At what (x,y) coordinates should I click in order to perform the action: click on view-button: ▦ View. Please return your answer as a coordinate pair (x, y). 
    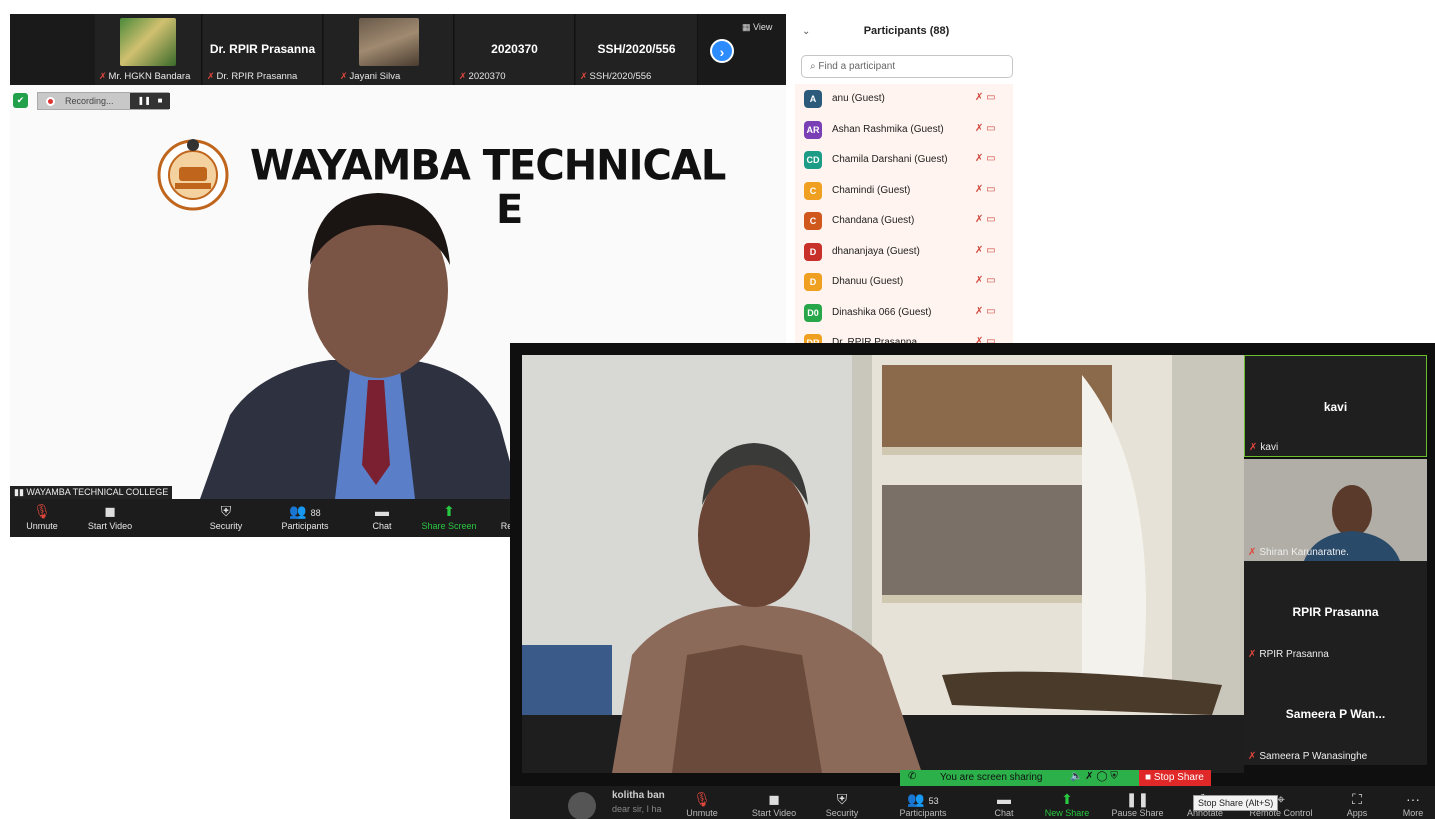
    Looking at the image, I should click on (757, 27).